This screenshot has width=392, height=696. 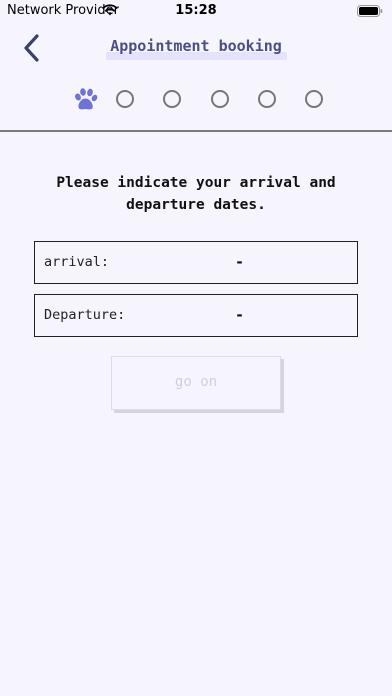 What do you see at coordinates (240, 315) in the screenshot?
I see `departure-value: -` at bounding box center [240, 315].